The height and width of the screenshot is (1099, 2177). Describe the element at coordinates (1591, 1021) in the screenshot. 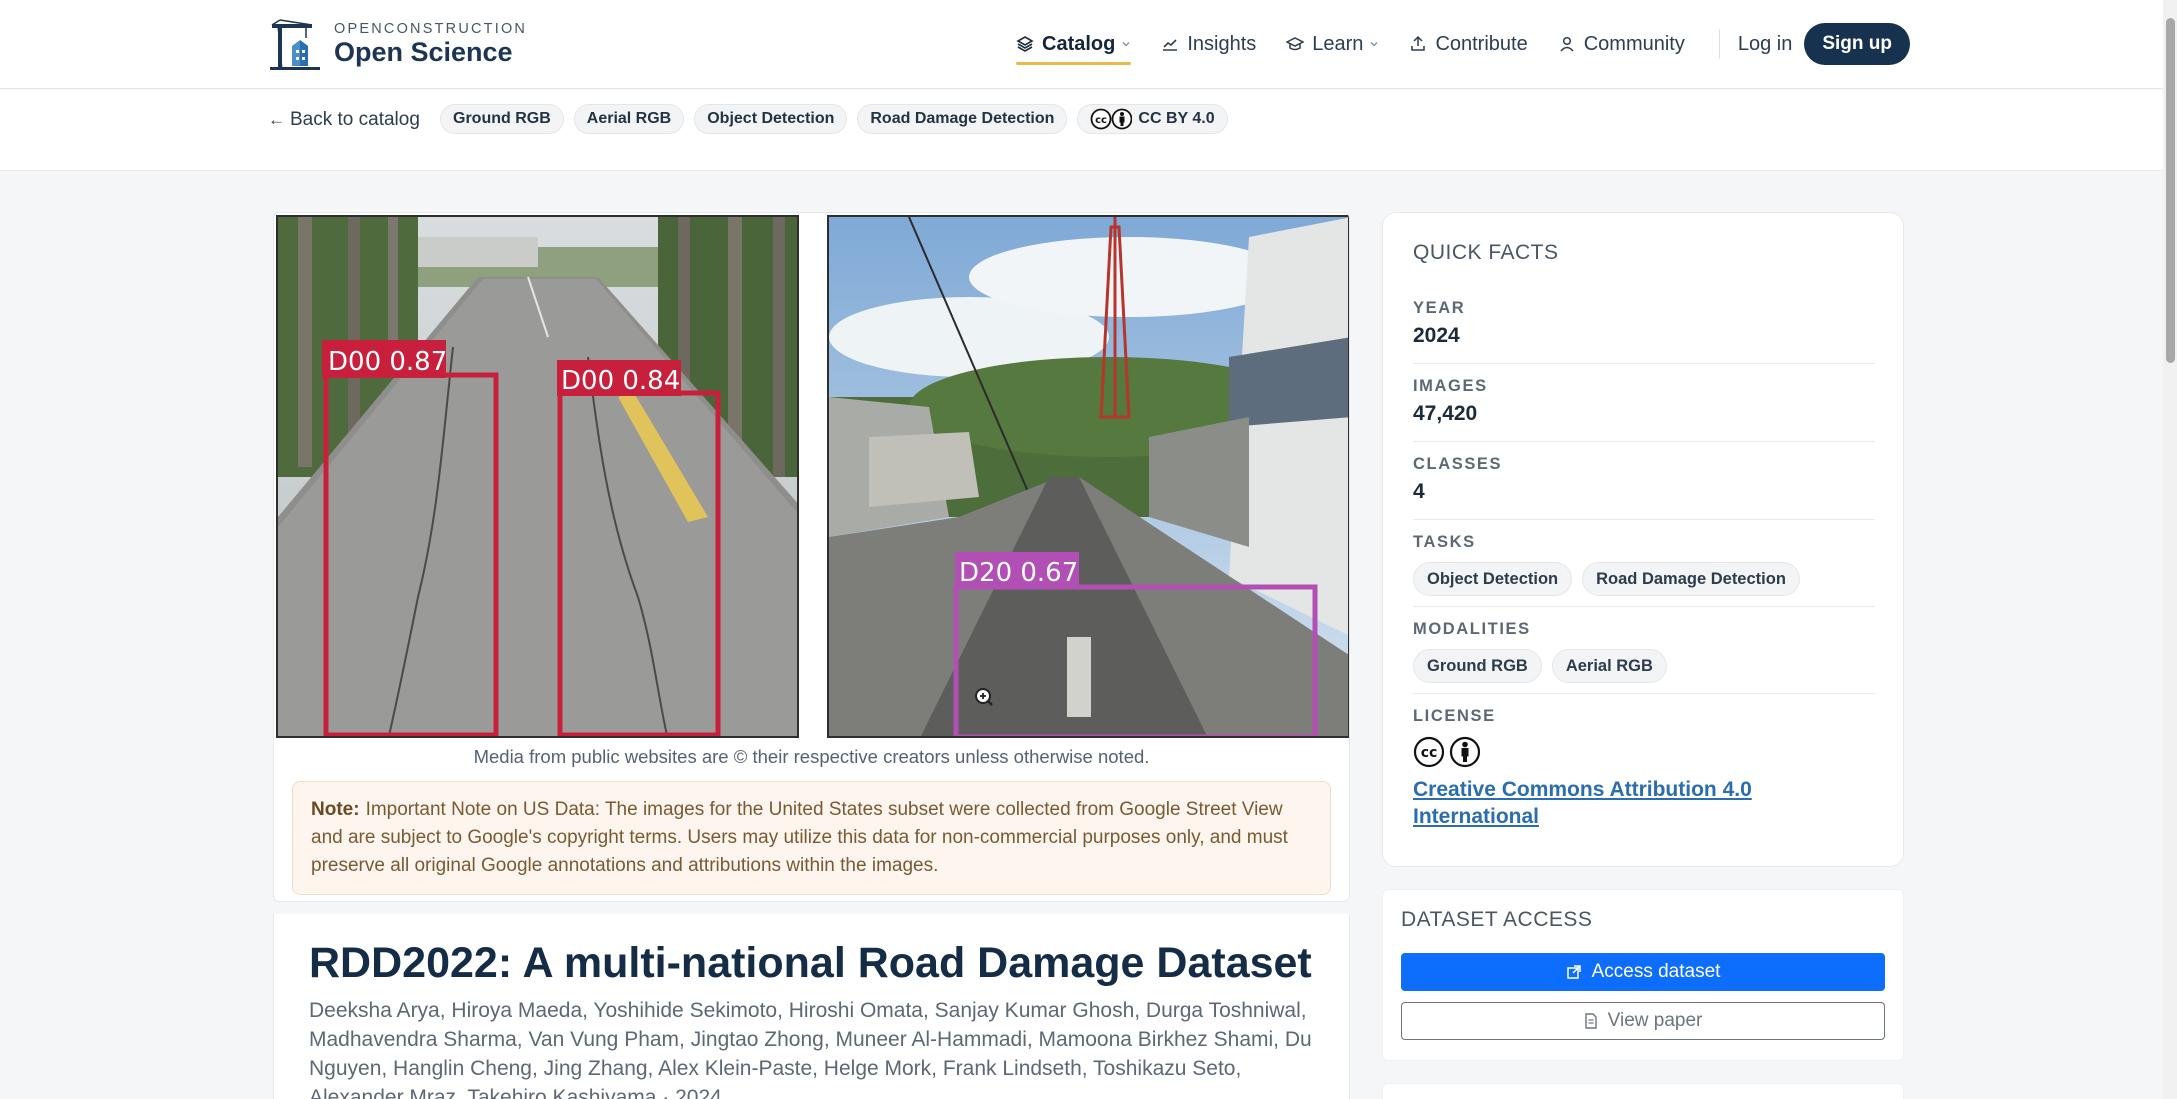

I see `document-icon` at that location.